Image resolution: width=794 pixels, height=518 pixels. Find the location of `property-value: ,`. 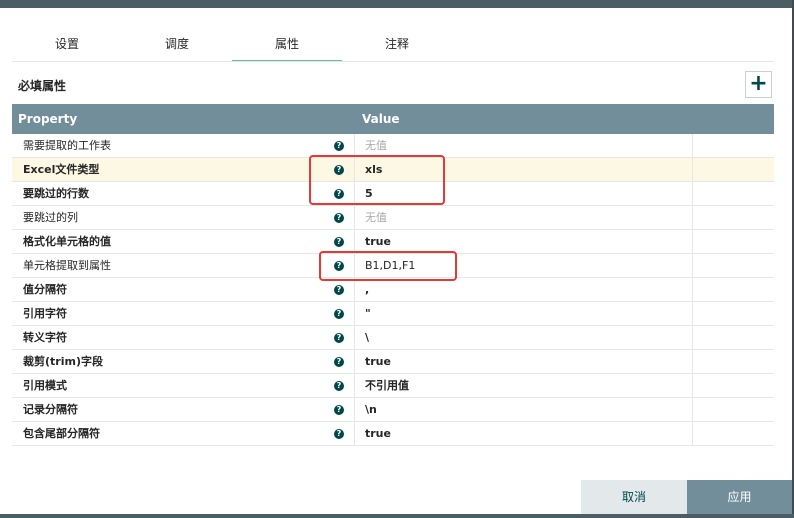

property-value: , is located at coordinates (523, 289).